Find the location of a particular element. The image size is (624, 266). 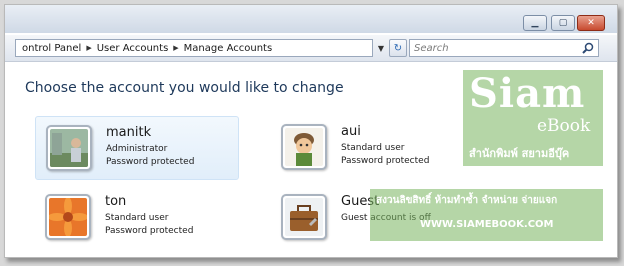

photo-person-icon is located at coordinates (69, 148).